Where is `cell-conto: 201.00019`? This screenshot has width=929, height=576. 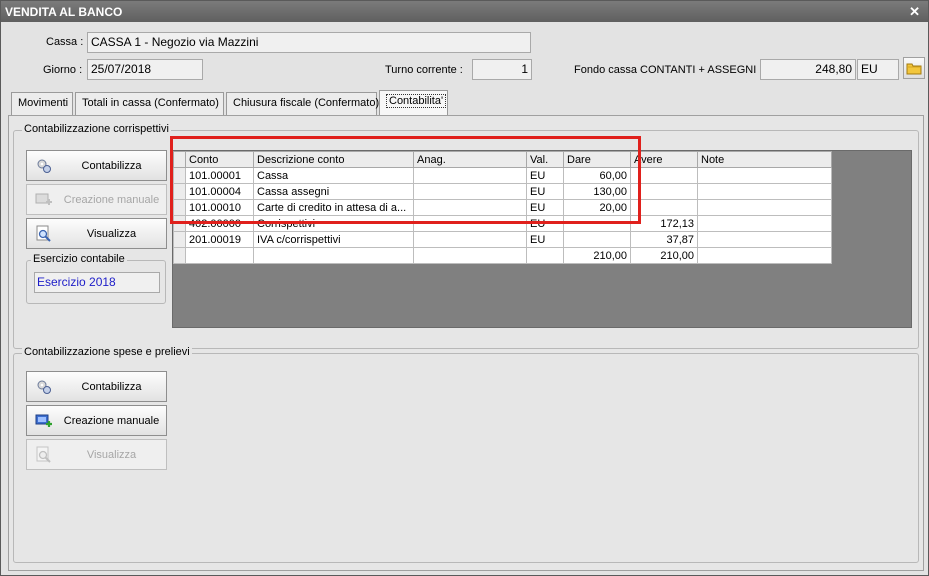
cell-conto: 201.00019 is located at coordinates (219, 239).